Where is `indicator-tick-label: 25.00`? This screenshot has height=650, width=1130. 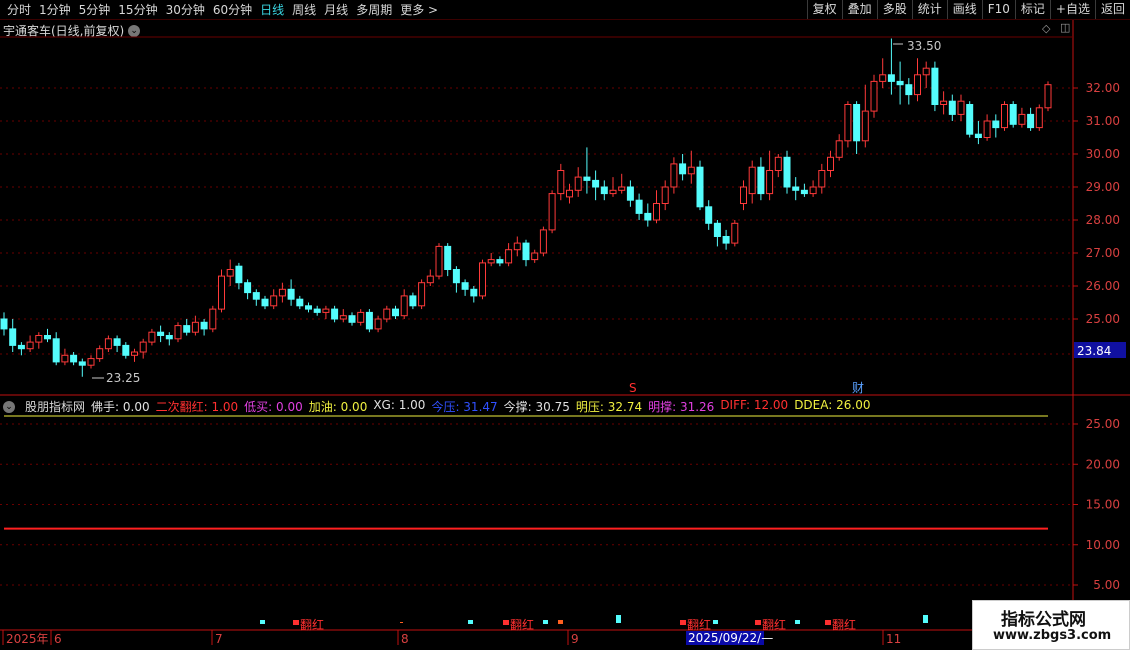 indicator-tick-label: 25.00 is located at coordinates (1103, 424).